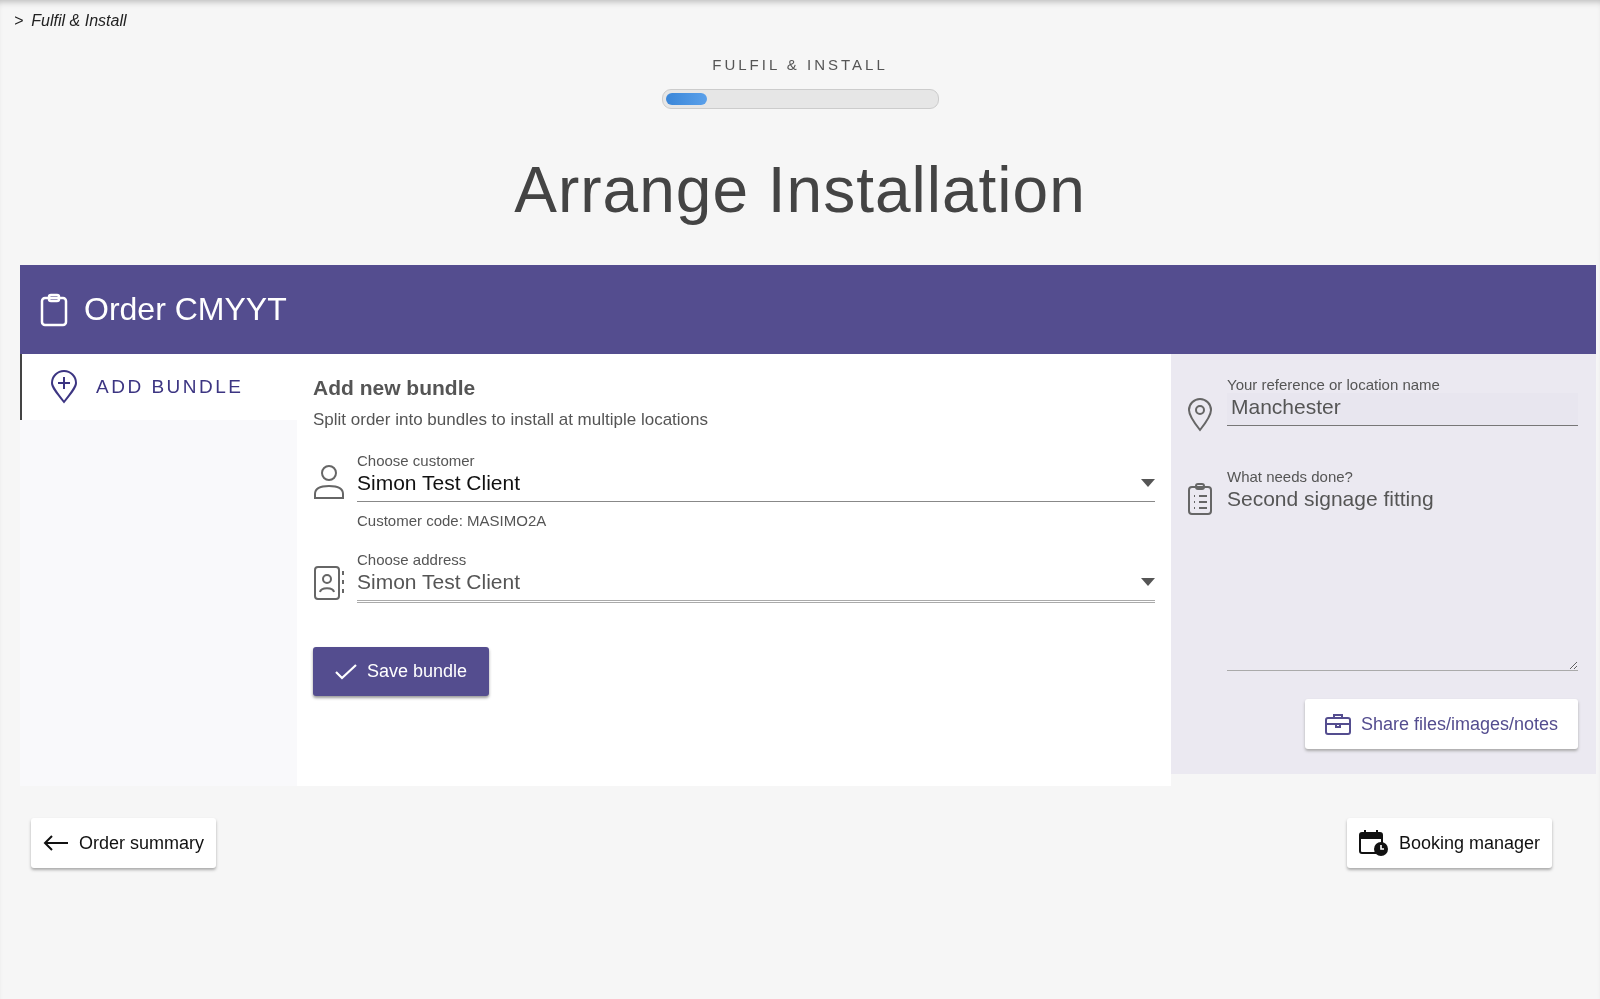 This screenshot has height=999, width=1600. Describe the element at coordinates (800, 190) in the screenshot. I see `page-title: Arrange Installation` at that location.